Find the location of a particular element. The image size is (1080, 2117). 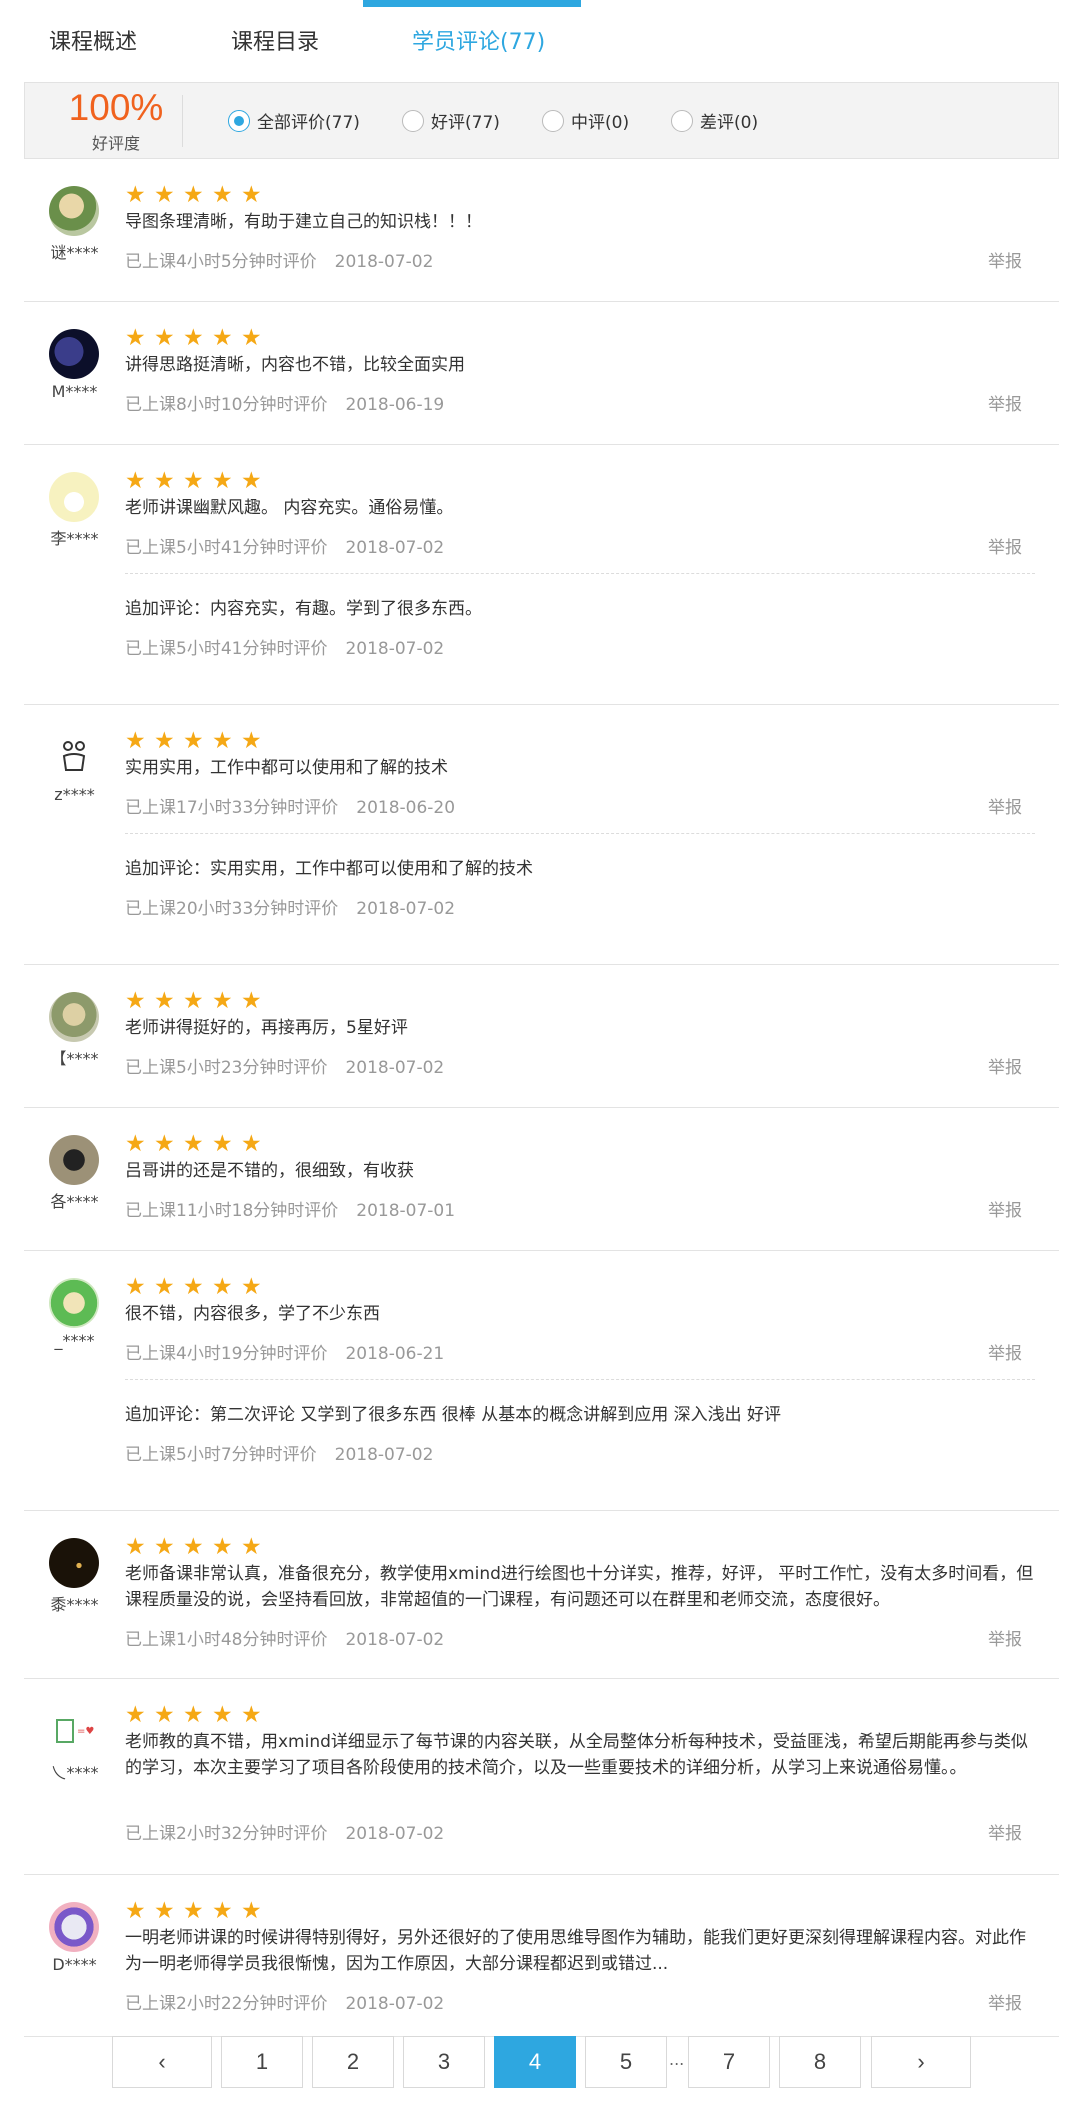

page-button-1: 1 is located at coordinates (262, 2062).